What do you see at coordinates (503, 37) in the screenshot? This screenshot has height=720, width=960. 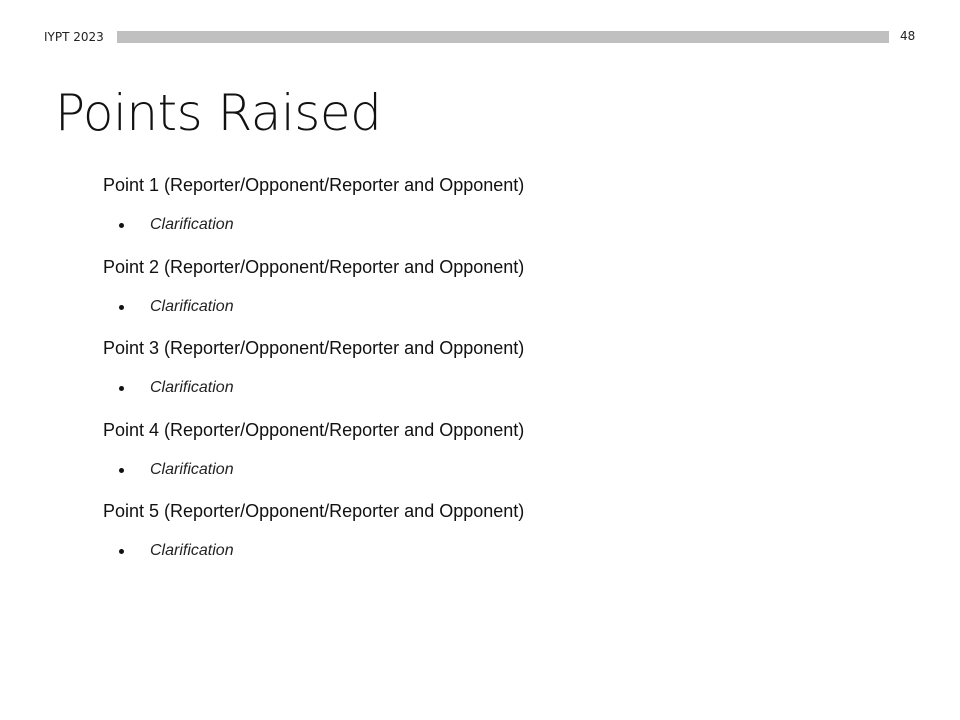 I see `header-bar` at bounding box center [503, 37].